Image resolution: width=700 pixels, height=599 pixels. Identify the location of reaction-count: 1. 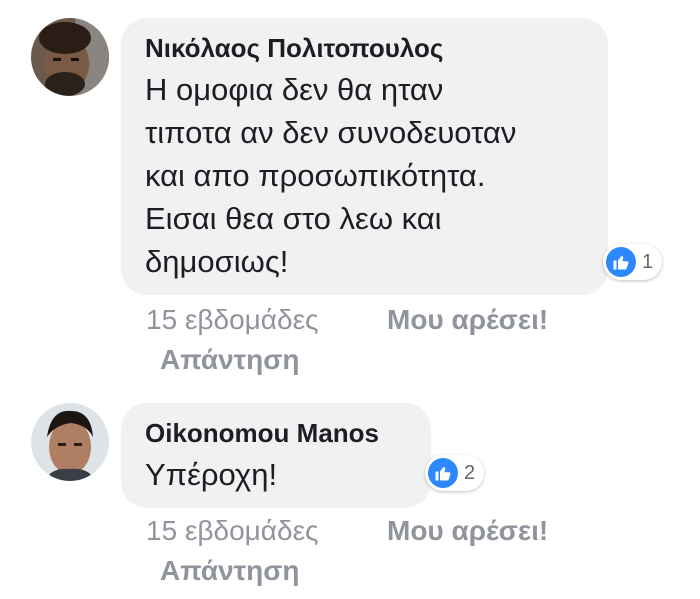
(648, 261).